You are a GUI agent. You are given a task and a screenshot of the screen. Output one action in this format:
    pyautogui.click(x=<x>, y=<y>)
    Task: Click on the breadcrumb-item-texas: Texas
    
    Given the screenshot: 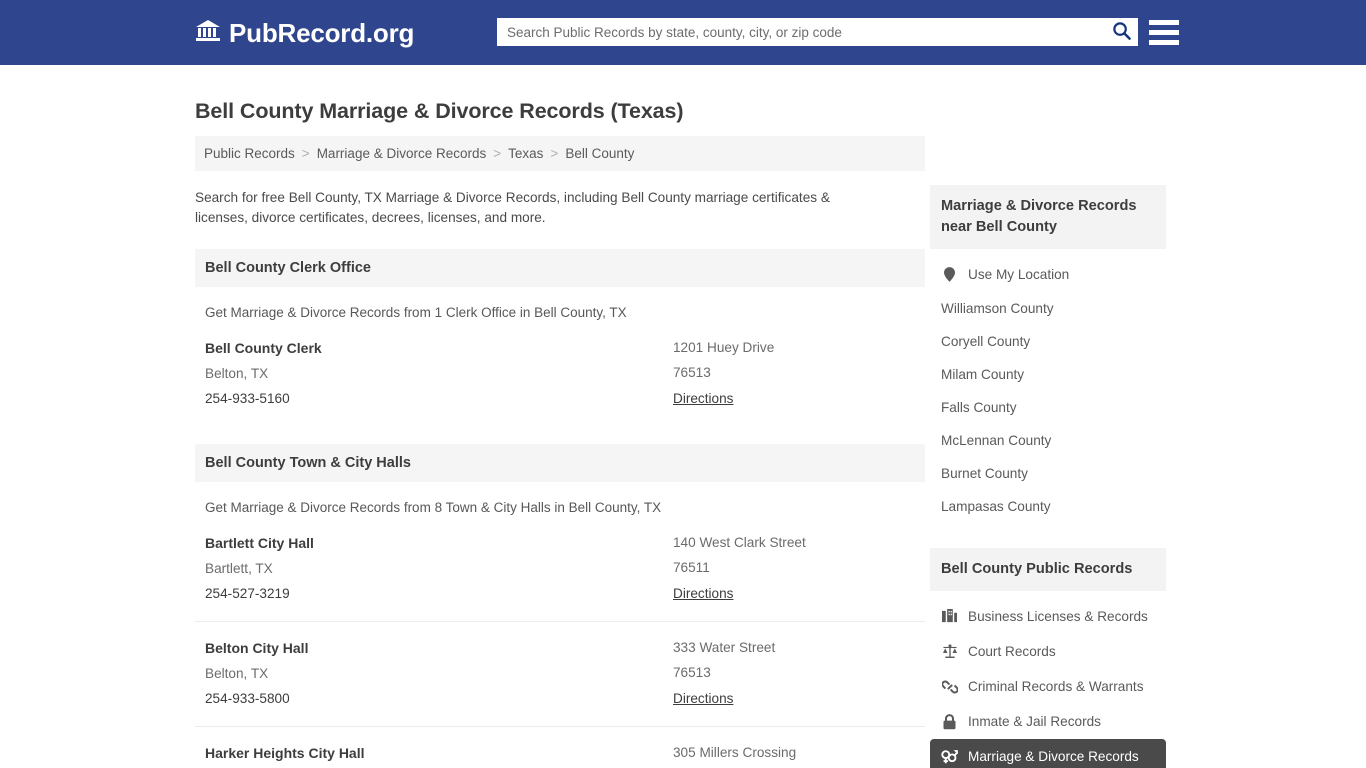 What is the action you would take?
    pyautogui.click(x=525, y=153)
    